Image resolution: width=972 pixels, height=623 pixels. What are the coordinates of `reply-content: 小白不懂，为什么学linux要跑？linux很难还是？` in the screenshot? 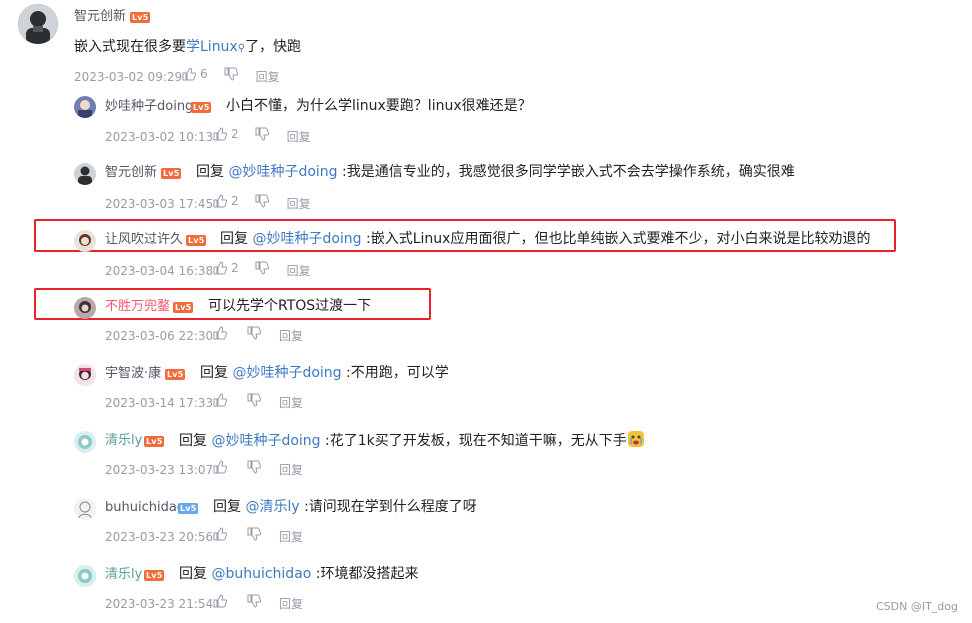 It's located at (379, 106).